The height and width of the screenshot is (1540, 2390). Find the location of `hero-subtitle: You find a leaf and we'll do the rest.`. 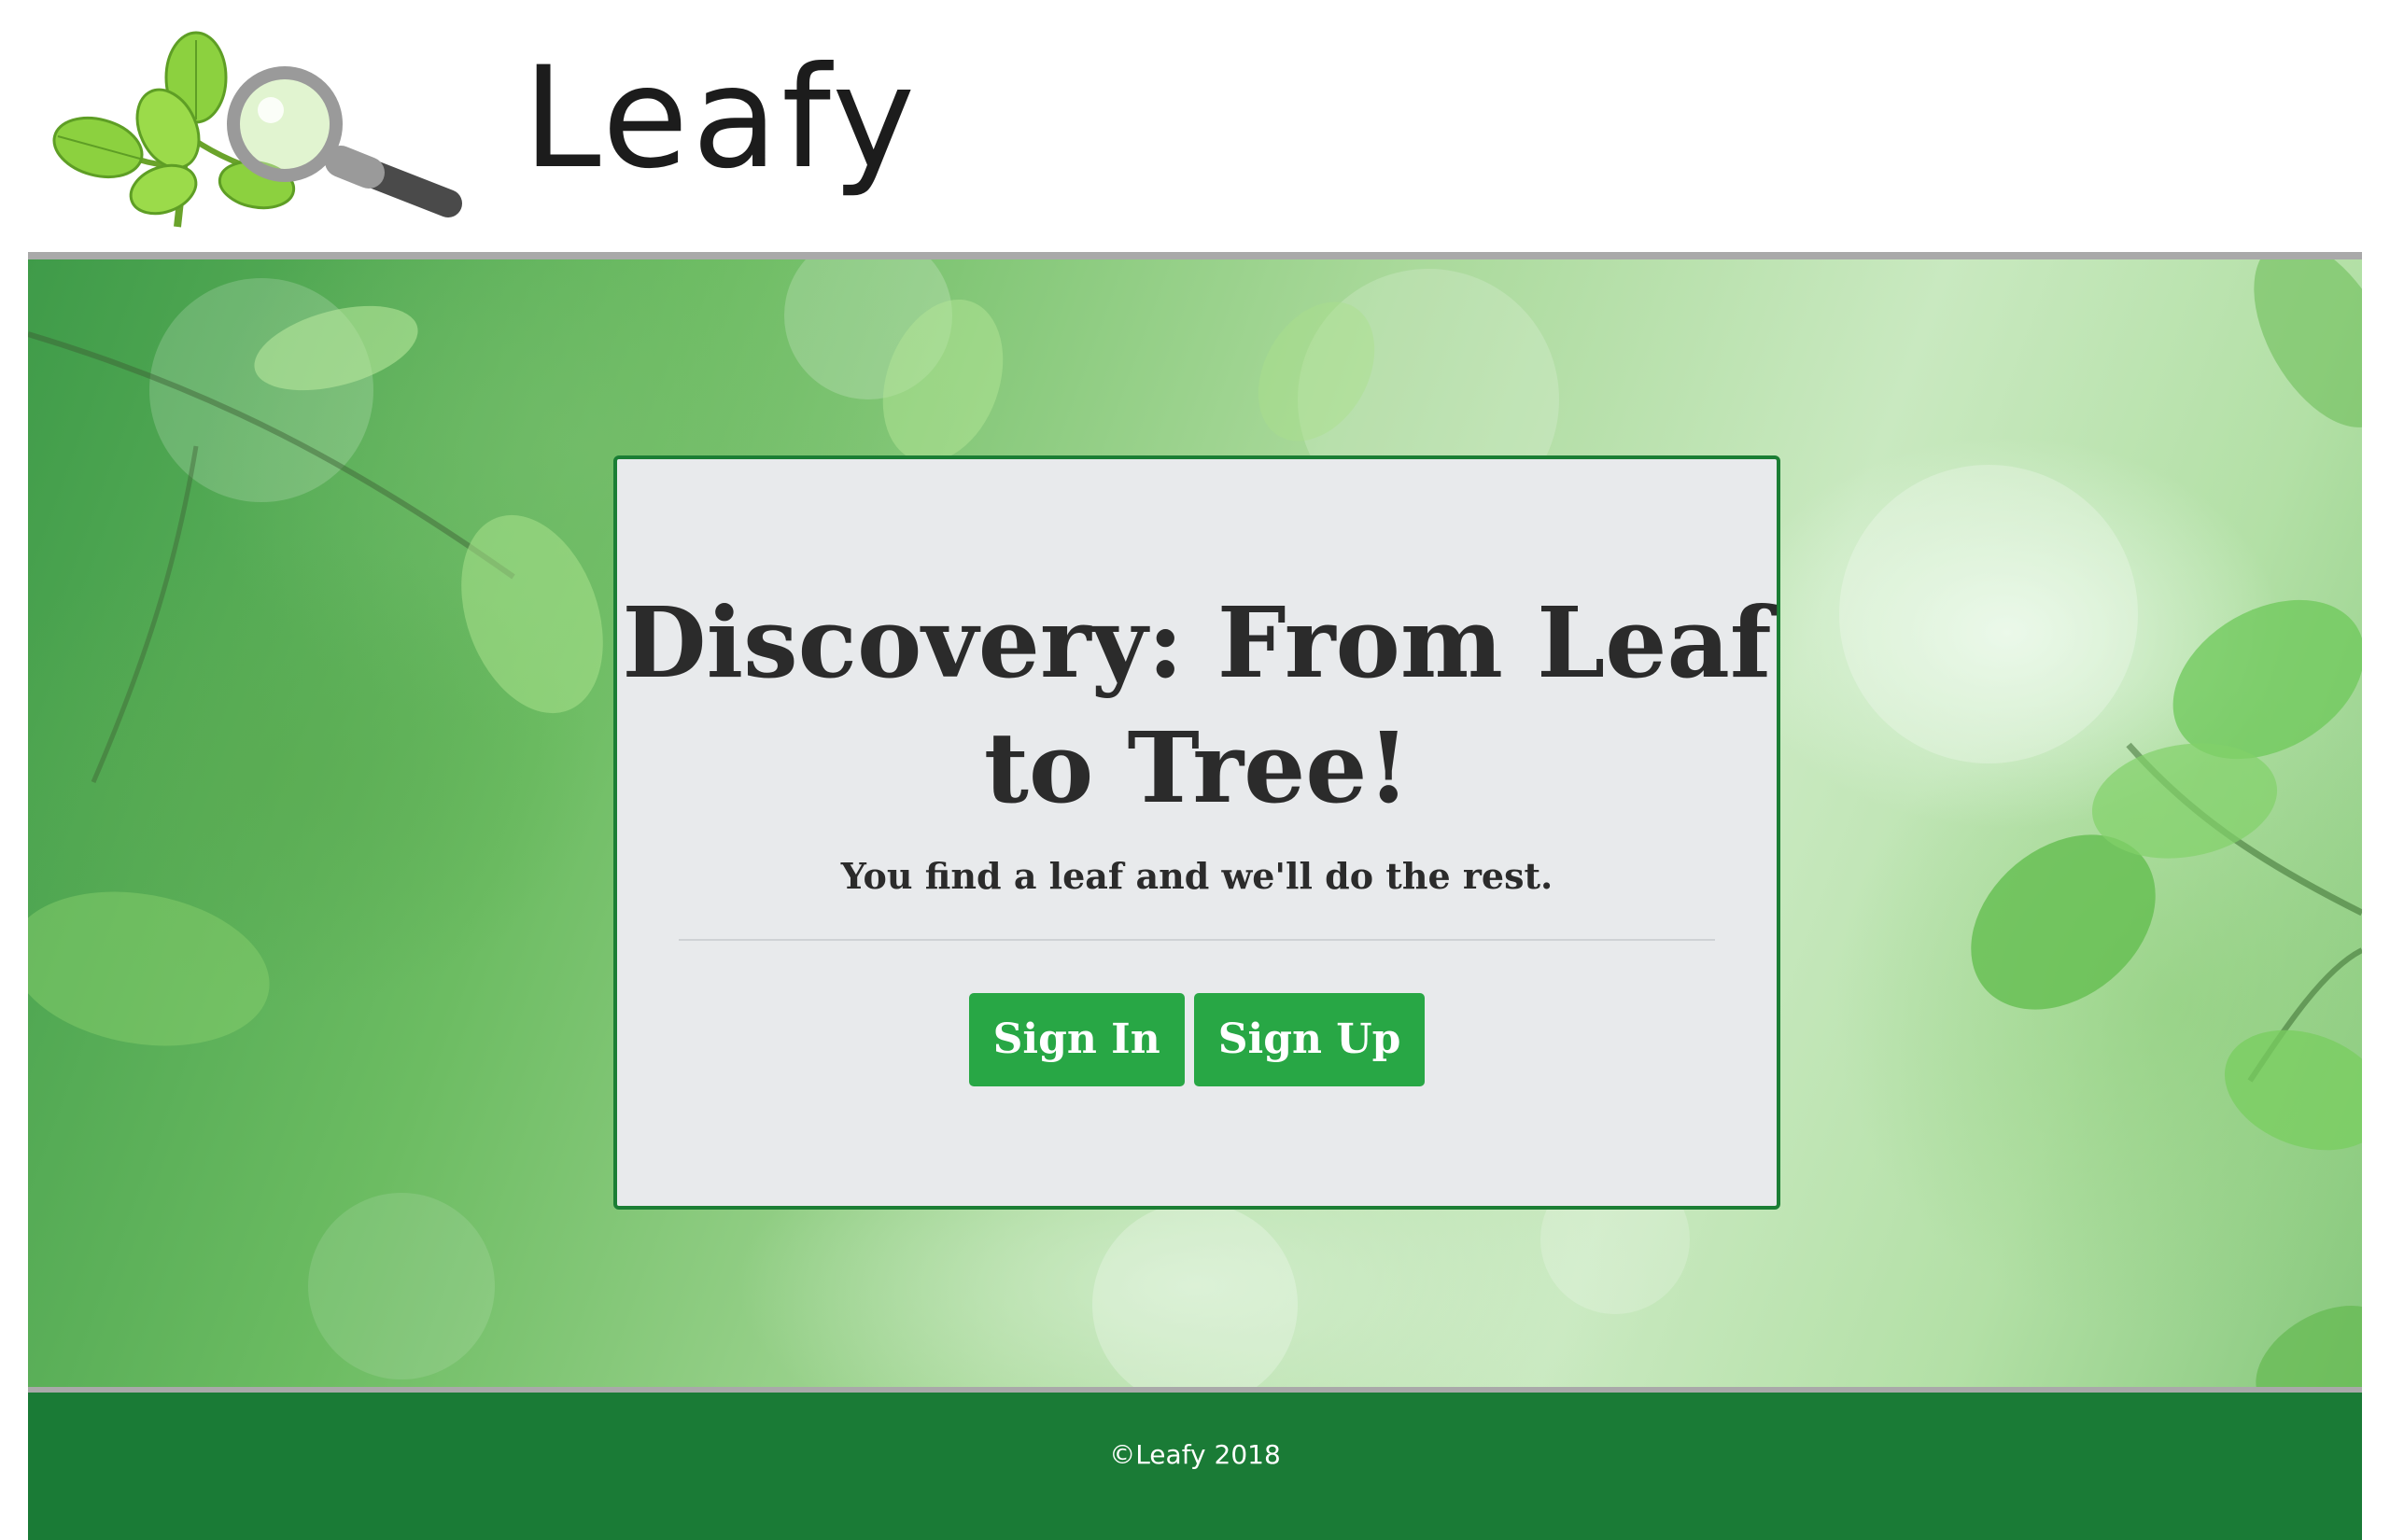

hero-subtitle: You find a leaf and we'll do the rest. is located at coordinates (1197, 876).